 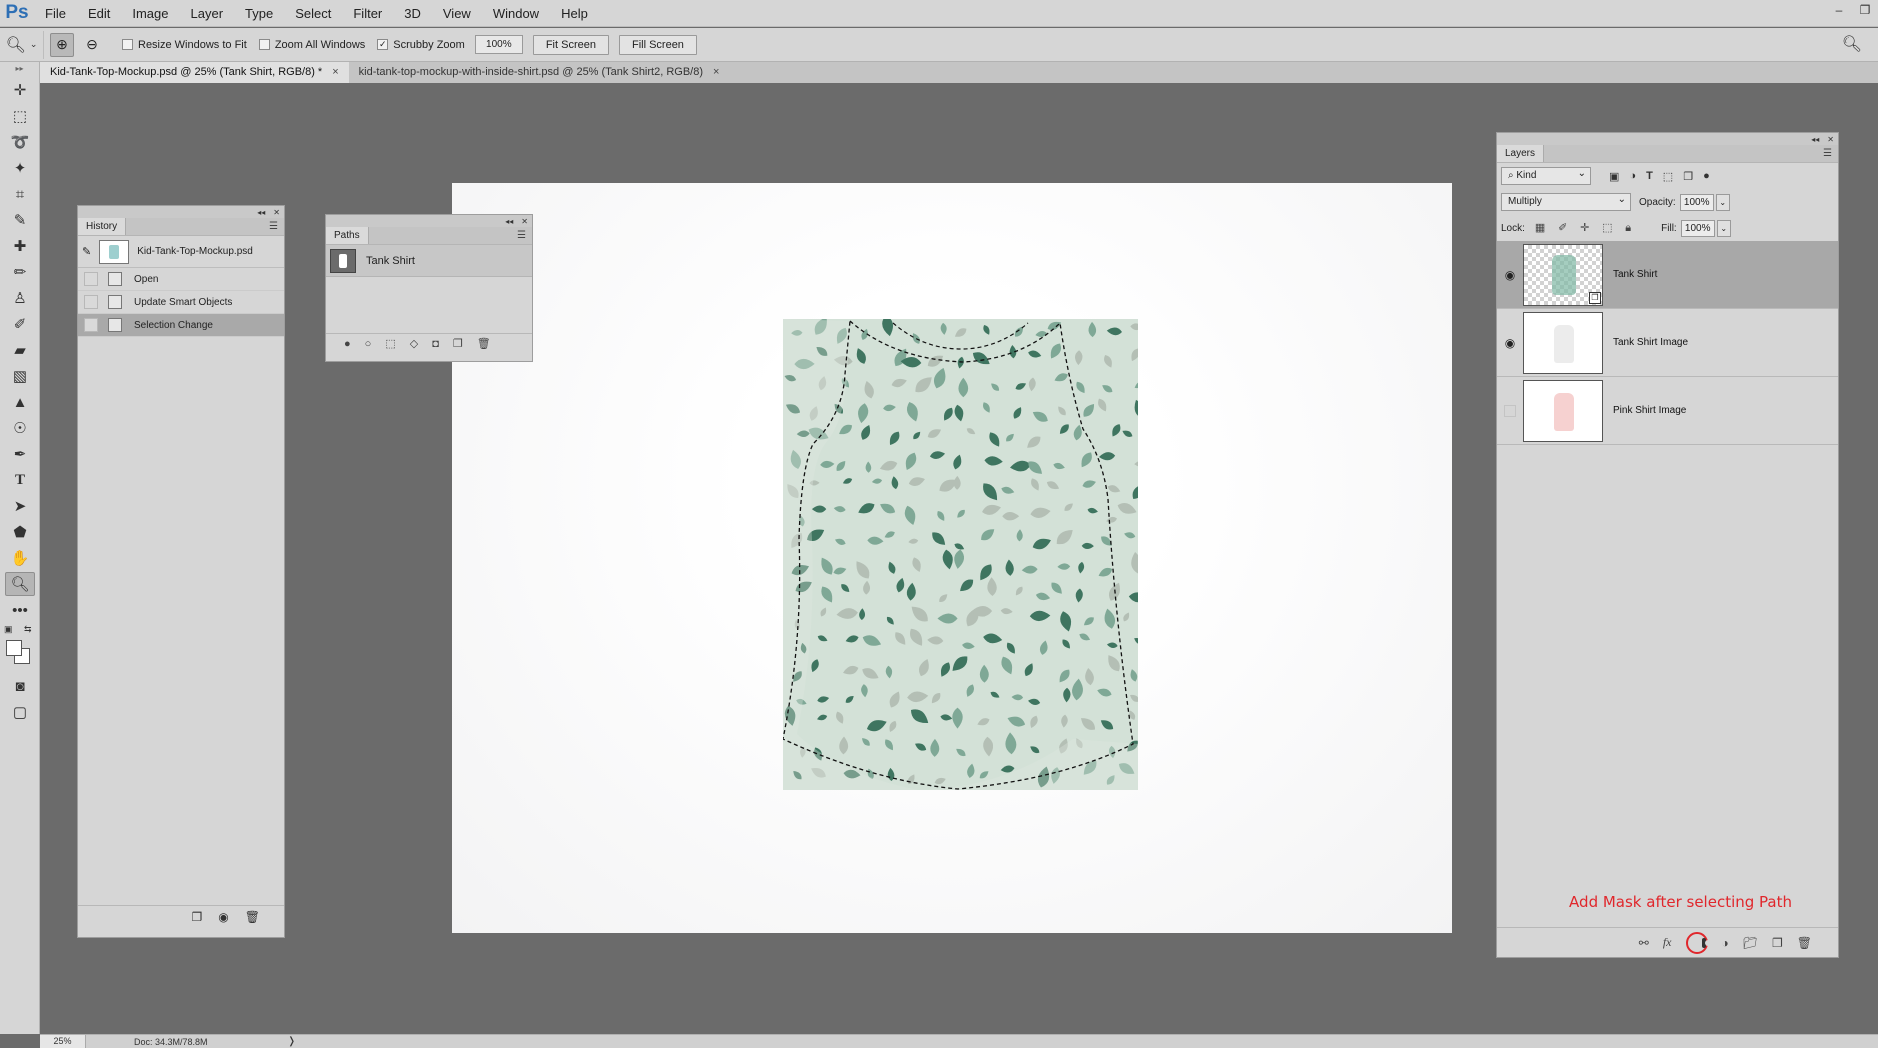 I want to click on history-snapshot: ✎ Kid-Tank-Top-Mockup.psd, so click(x=181, y=252).